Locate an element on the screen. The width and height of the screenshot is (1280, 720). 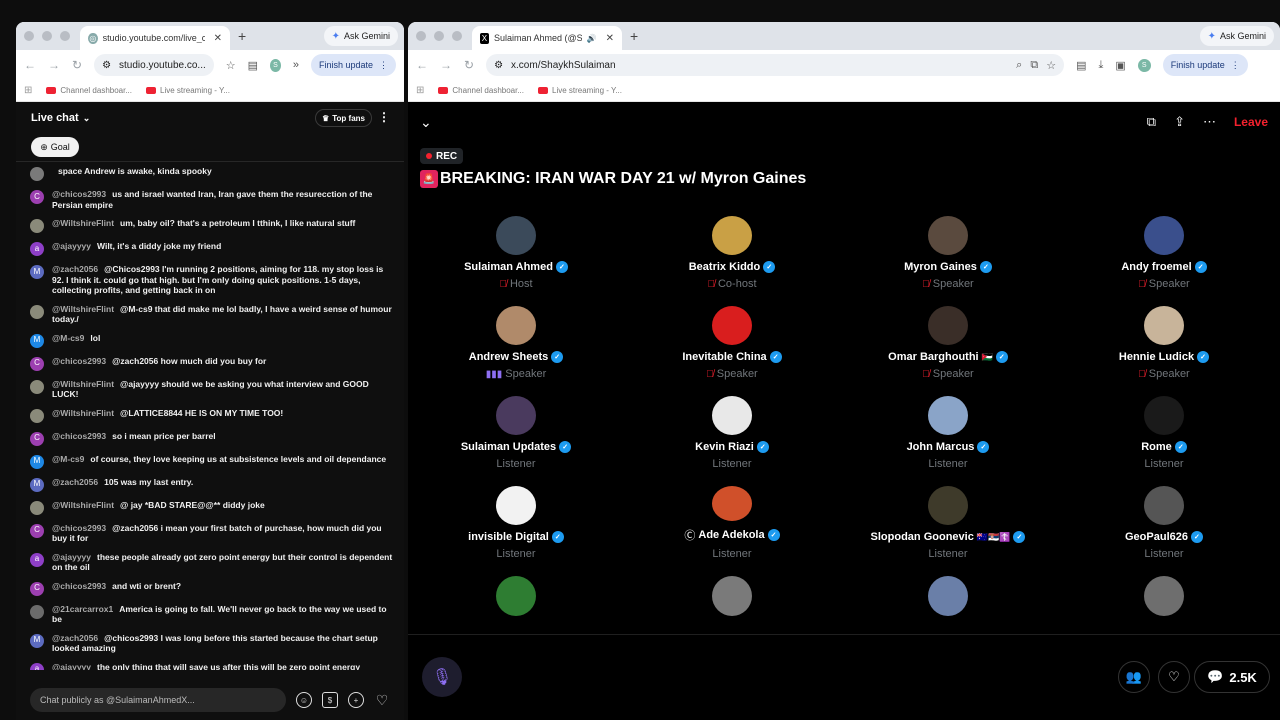
participant-card: Sulaiman Ahmed ✓ 🎙̸ Host is located at coordinates (516, 253).